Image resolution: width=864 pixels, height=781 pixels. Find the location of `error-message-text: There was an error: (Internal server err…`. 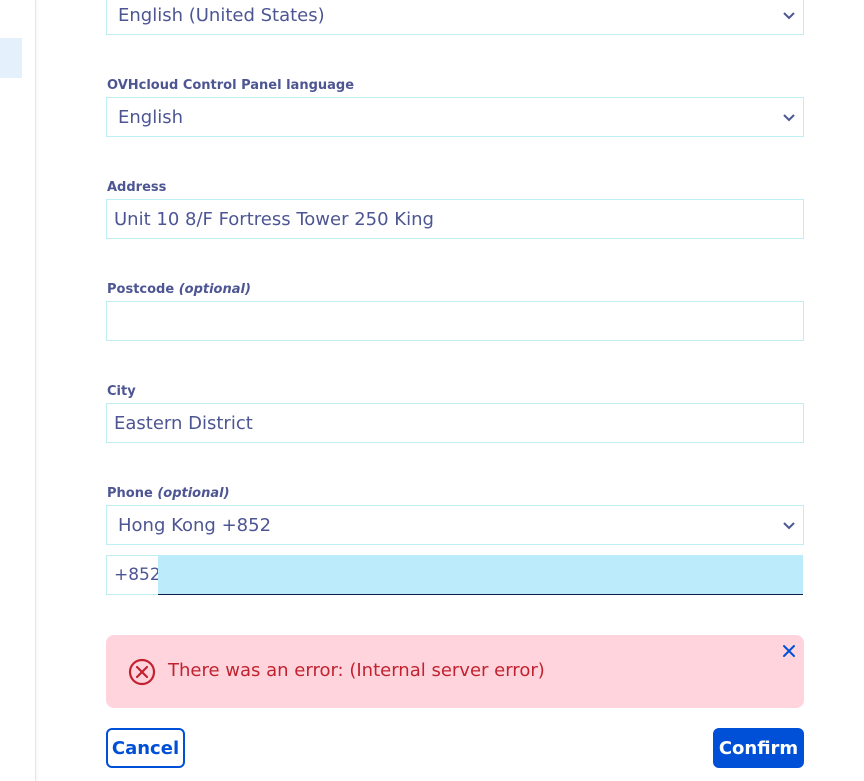

error-message-text: There was an error: (Internal server err… is located at coordinates (356, 670).